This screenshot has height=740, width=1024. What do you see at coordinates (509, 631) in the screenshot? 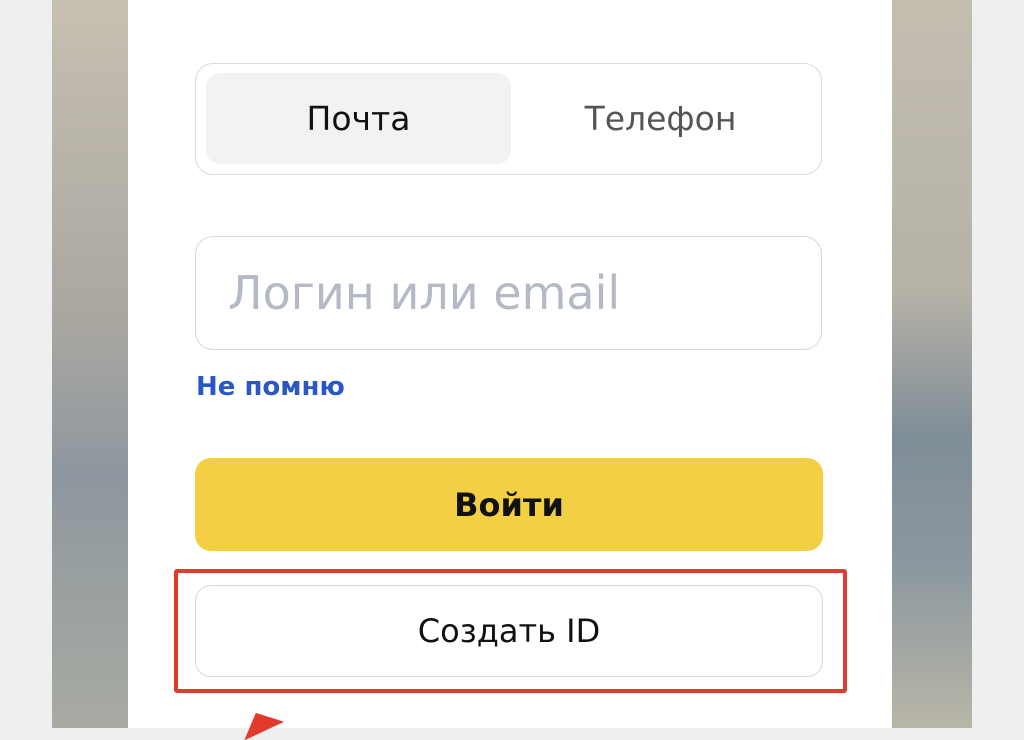
I see `create-id-button: Создать ID` at bounding box center [509, 631].